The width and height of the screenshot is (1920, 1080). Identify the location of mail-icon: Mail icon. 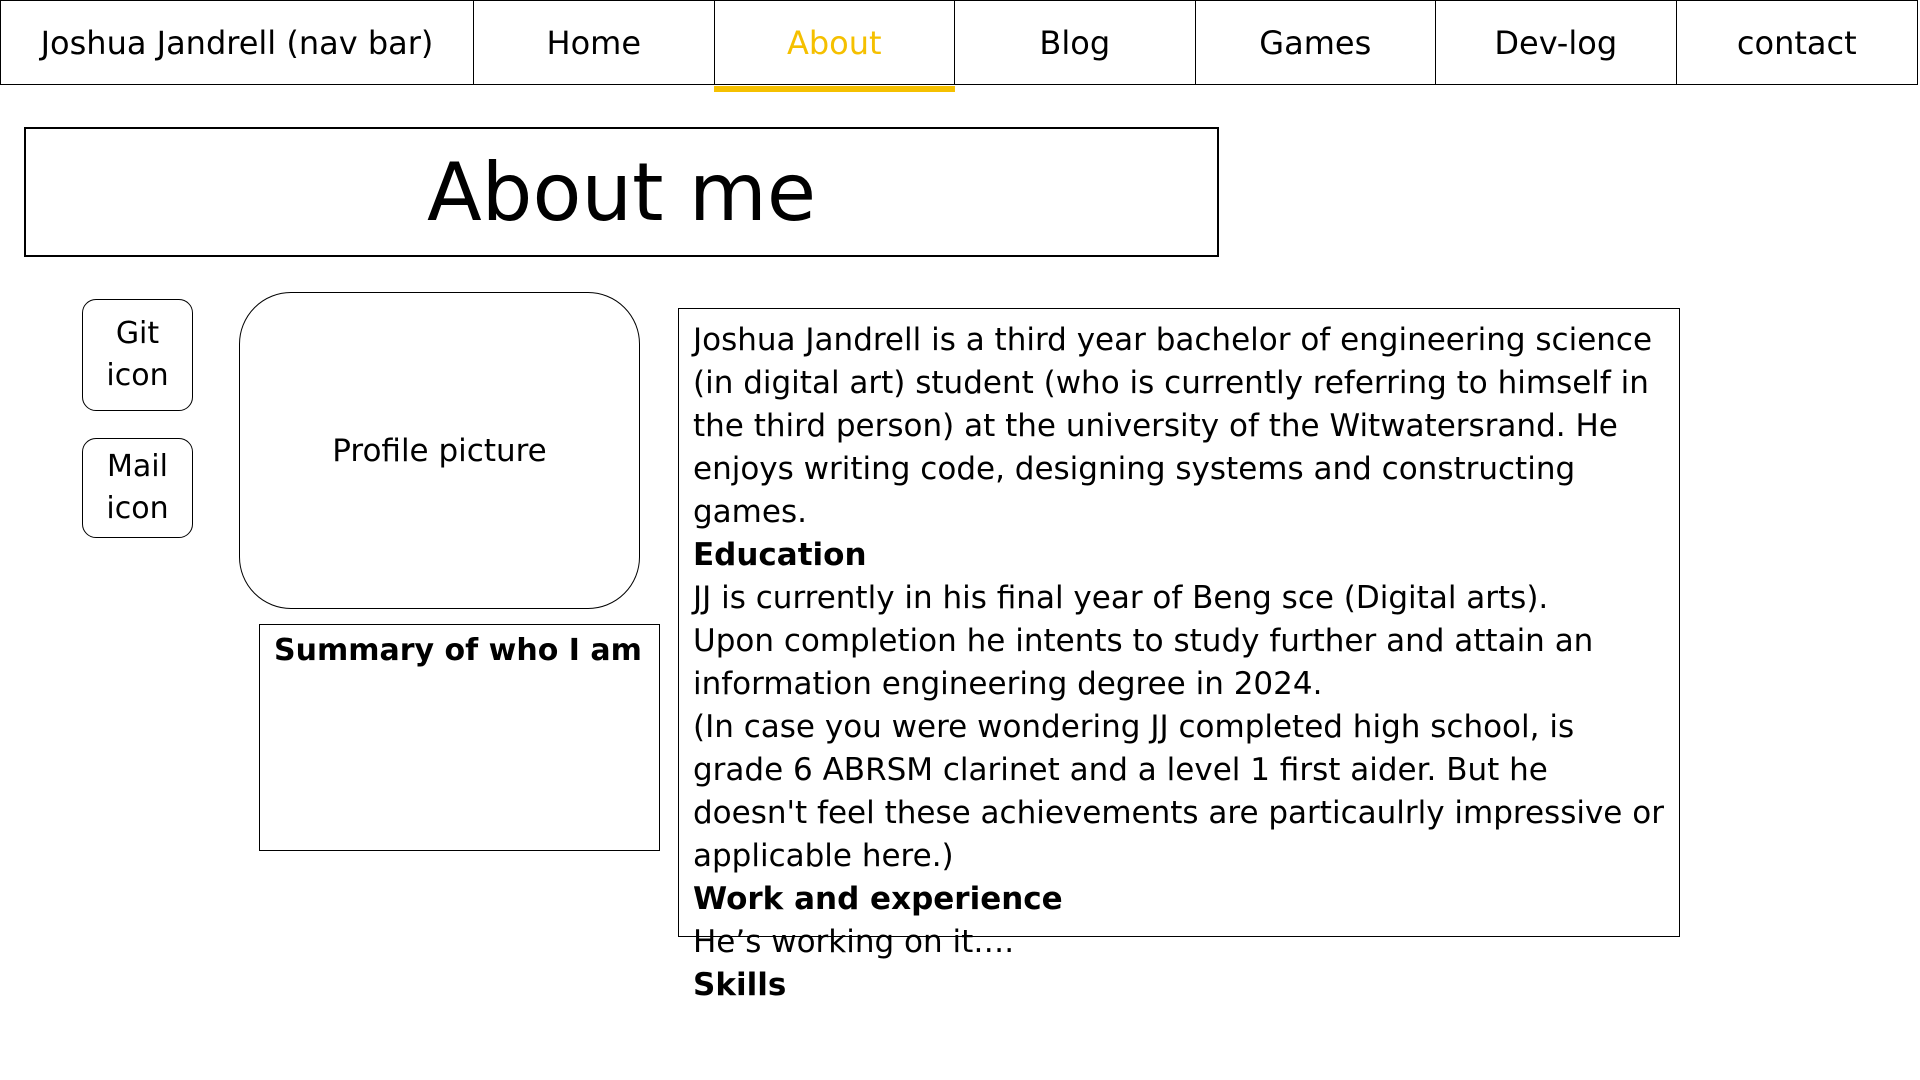
(137, 488).